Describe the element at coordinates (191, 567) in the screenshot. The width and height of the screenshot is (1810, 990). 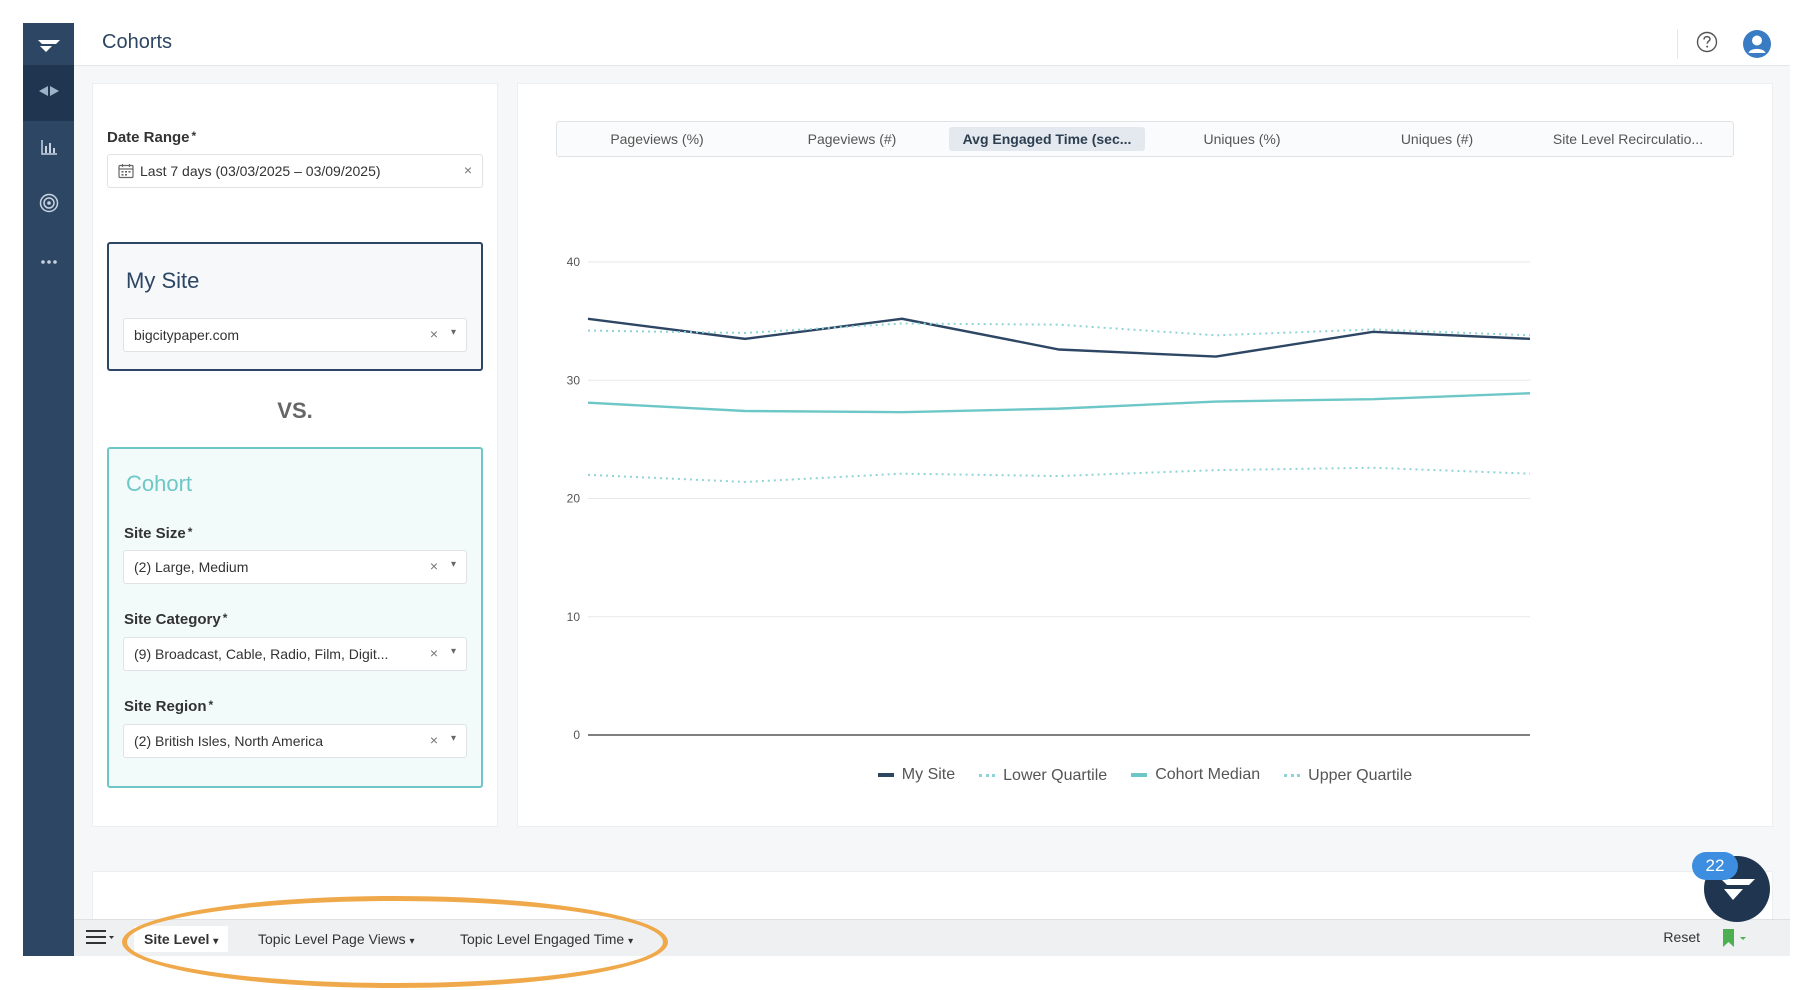
I see `site-size-value: (2) Large, Medium` at that location.